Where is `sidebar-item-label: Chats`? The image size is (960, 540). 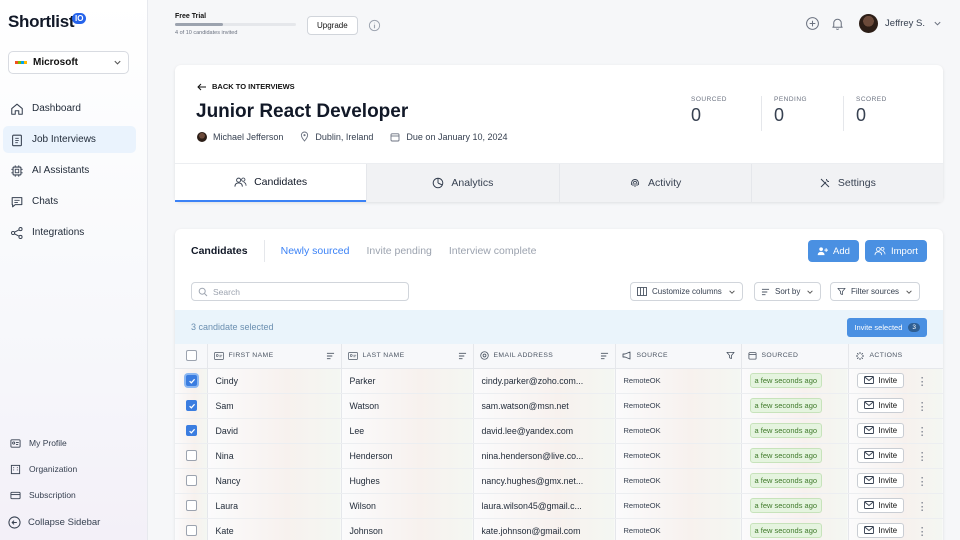
sidebar-item-label: Chats is located at coordinates (45, 201).